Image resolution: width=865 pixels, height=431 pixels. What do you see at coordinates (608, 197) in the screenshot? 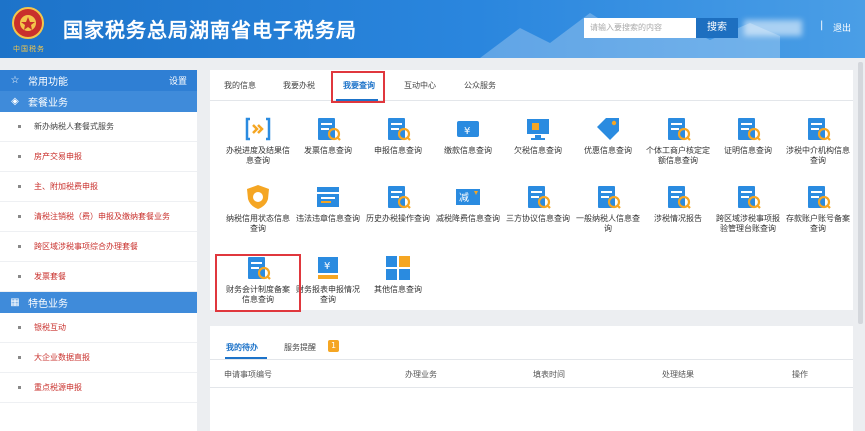
I see `taxpayer-icon` at bounding box center [608, 197].